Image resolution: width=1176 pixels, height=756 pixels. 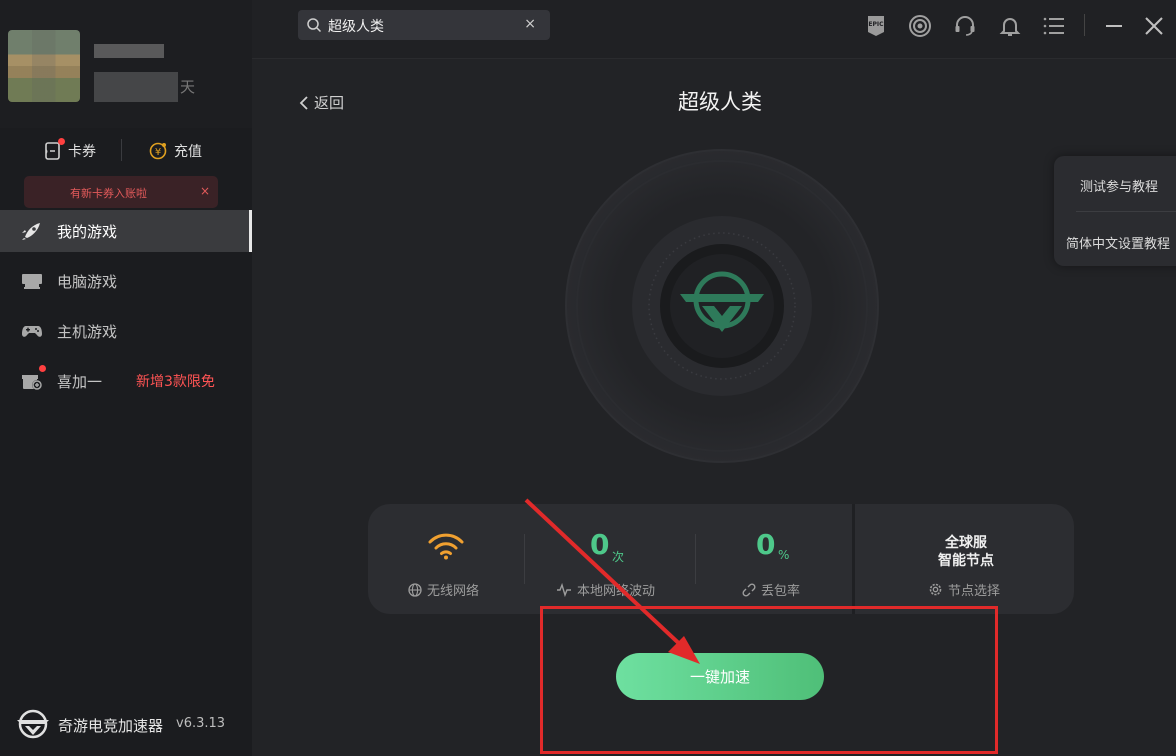 I want to click on packet-loss-unit: %, so click(x=784, y=555).